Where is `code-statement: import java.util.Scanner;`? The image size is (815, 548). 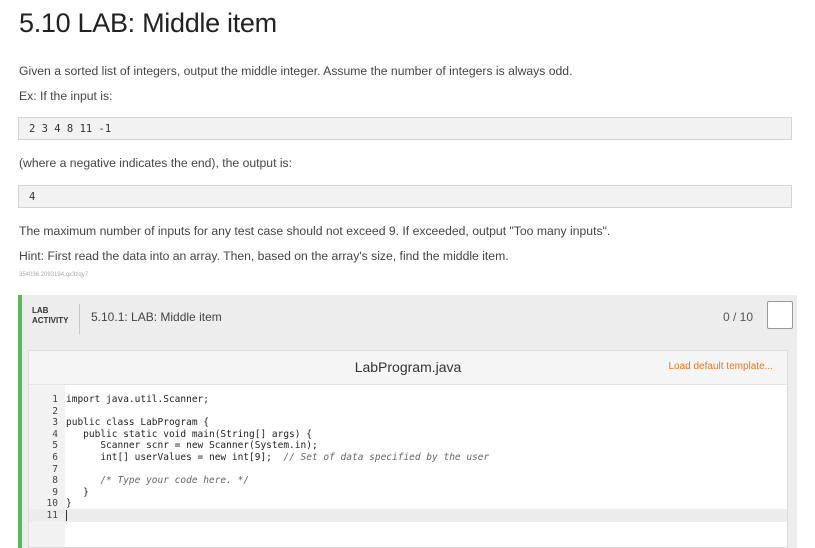
code-statement: import java.util.Scanner; is located at coordinates (137, 399).